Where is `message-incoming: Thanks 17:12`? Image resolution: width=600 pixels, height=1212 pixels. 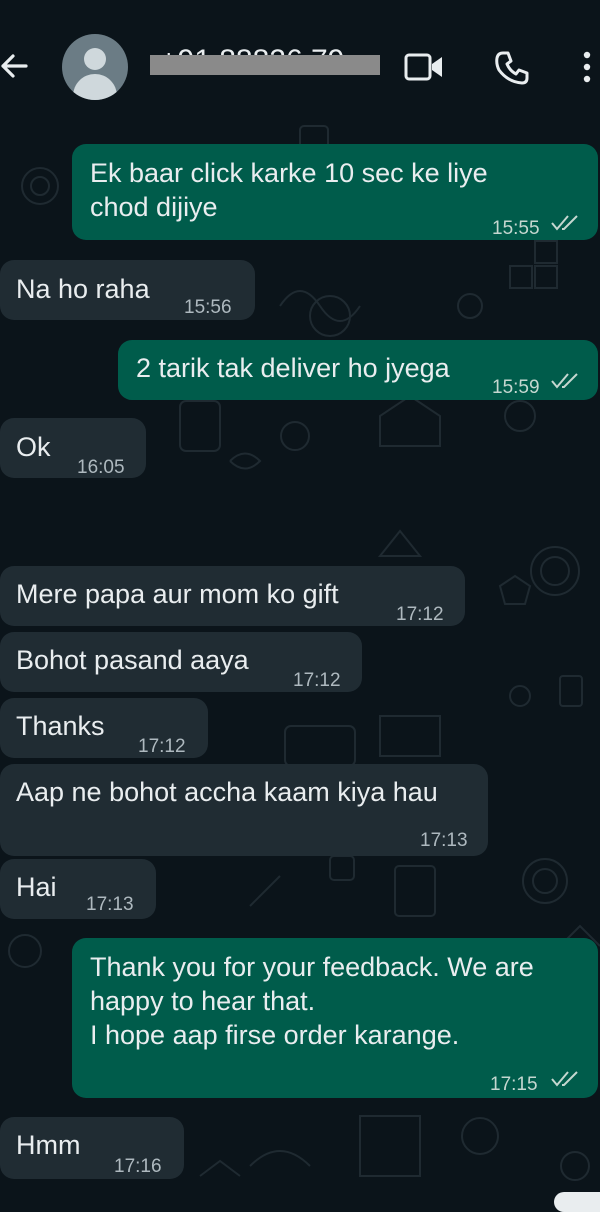 message-incoming: Thanks 17:12 is located at coordinates (104, 728).